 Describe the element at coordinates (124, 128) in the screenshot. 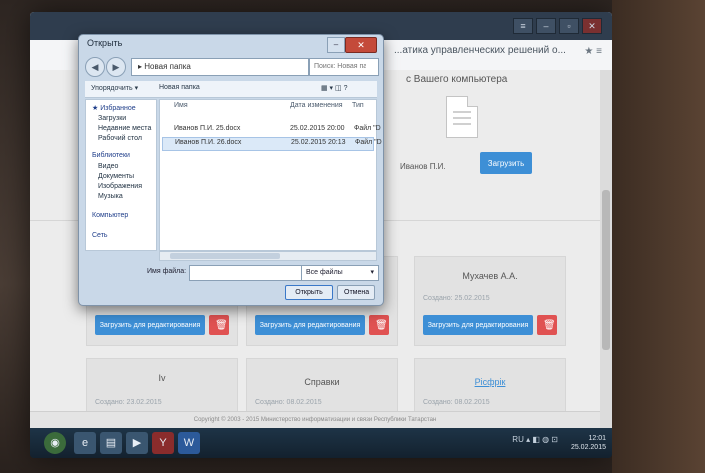

I see `nav-item-recent: Недавние места` at that location.